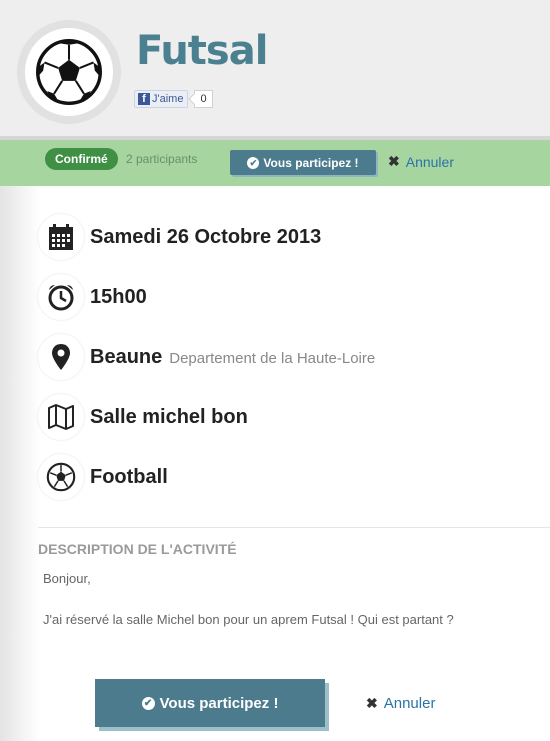 This screenshot has width=550, height=741. Describe the element at coordinates (129, 476) in the screenshot. I see `event-sport: Football` at that location.